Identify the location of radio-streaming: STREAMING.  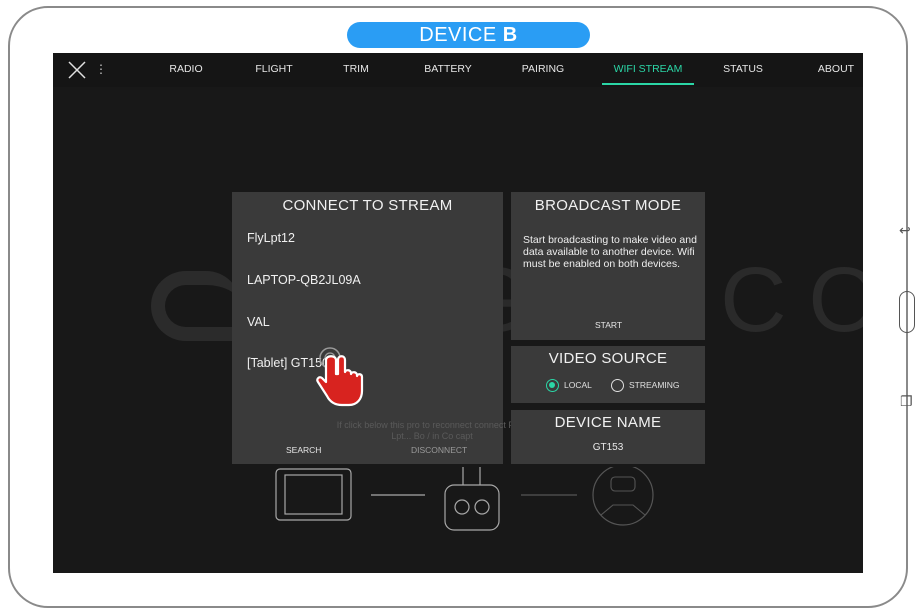
(645, 385).